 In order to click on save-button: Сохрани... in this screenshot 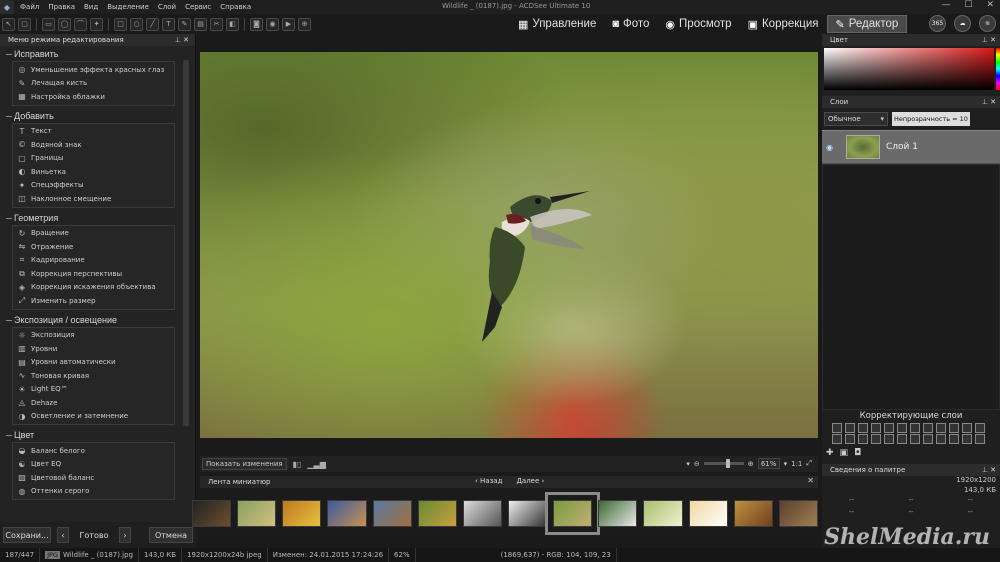, I will do `click(27, 535)`.